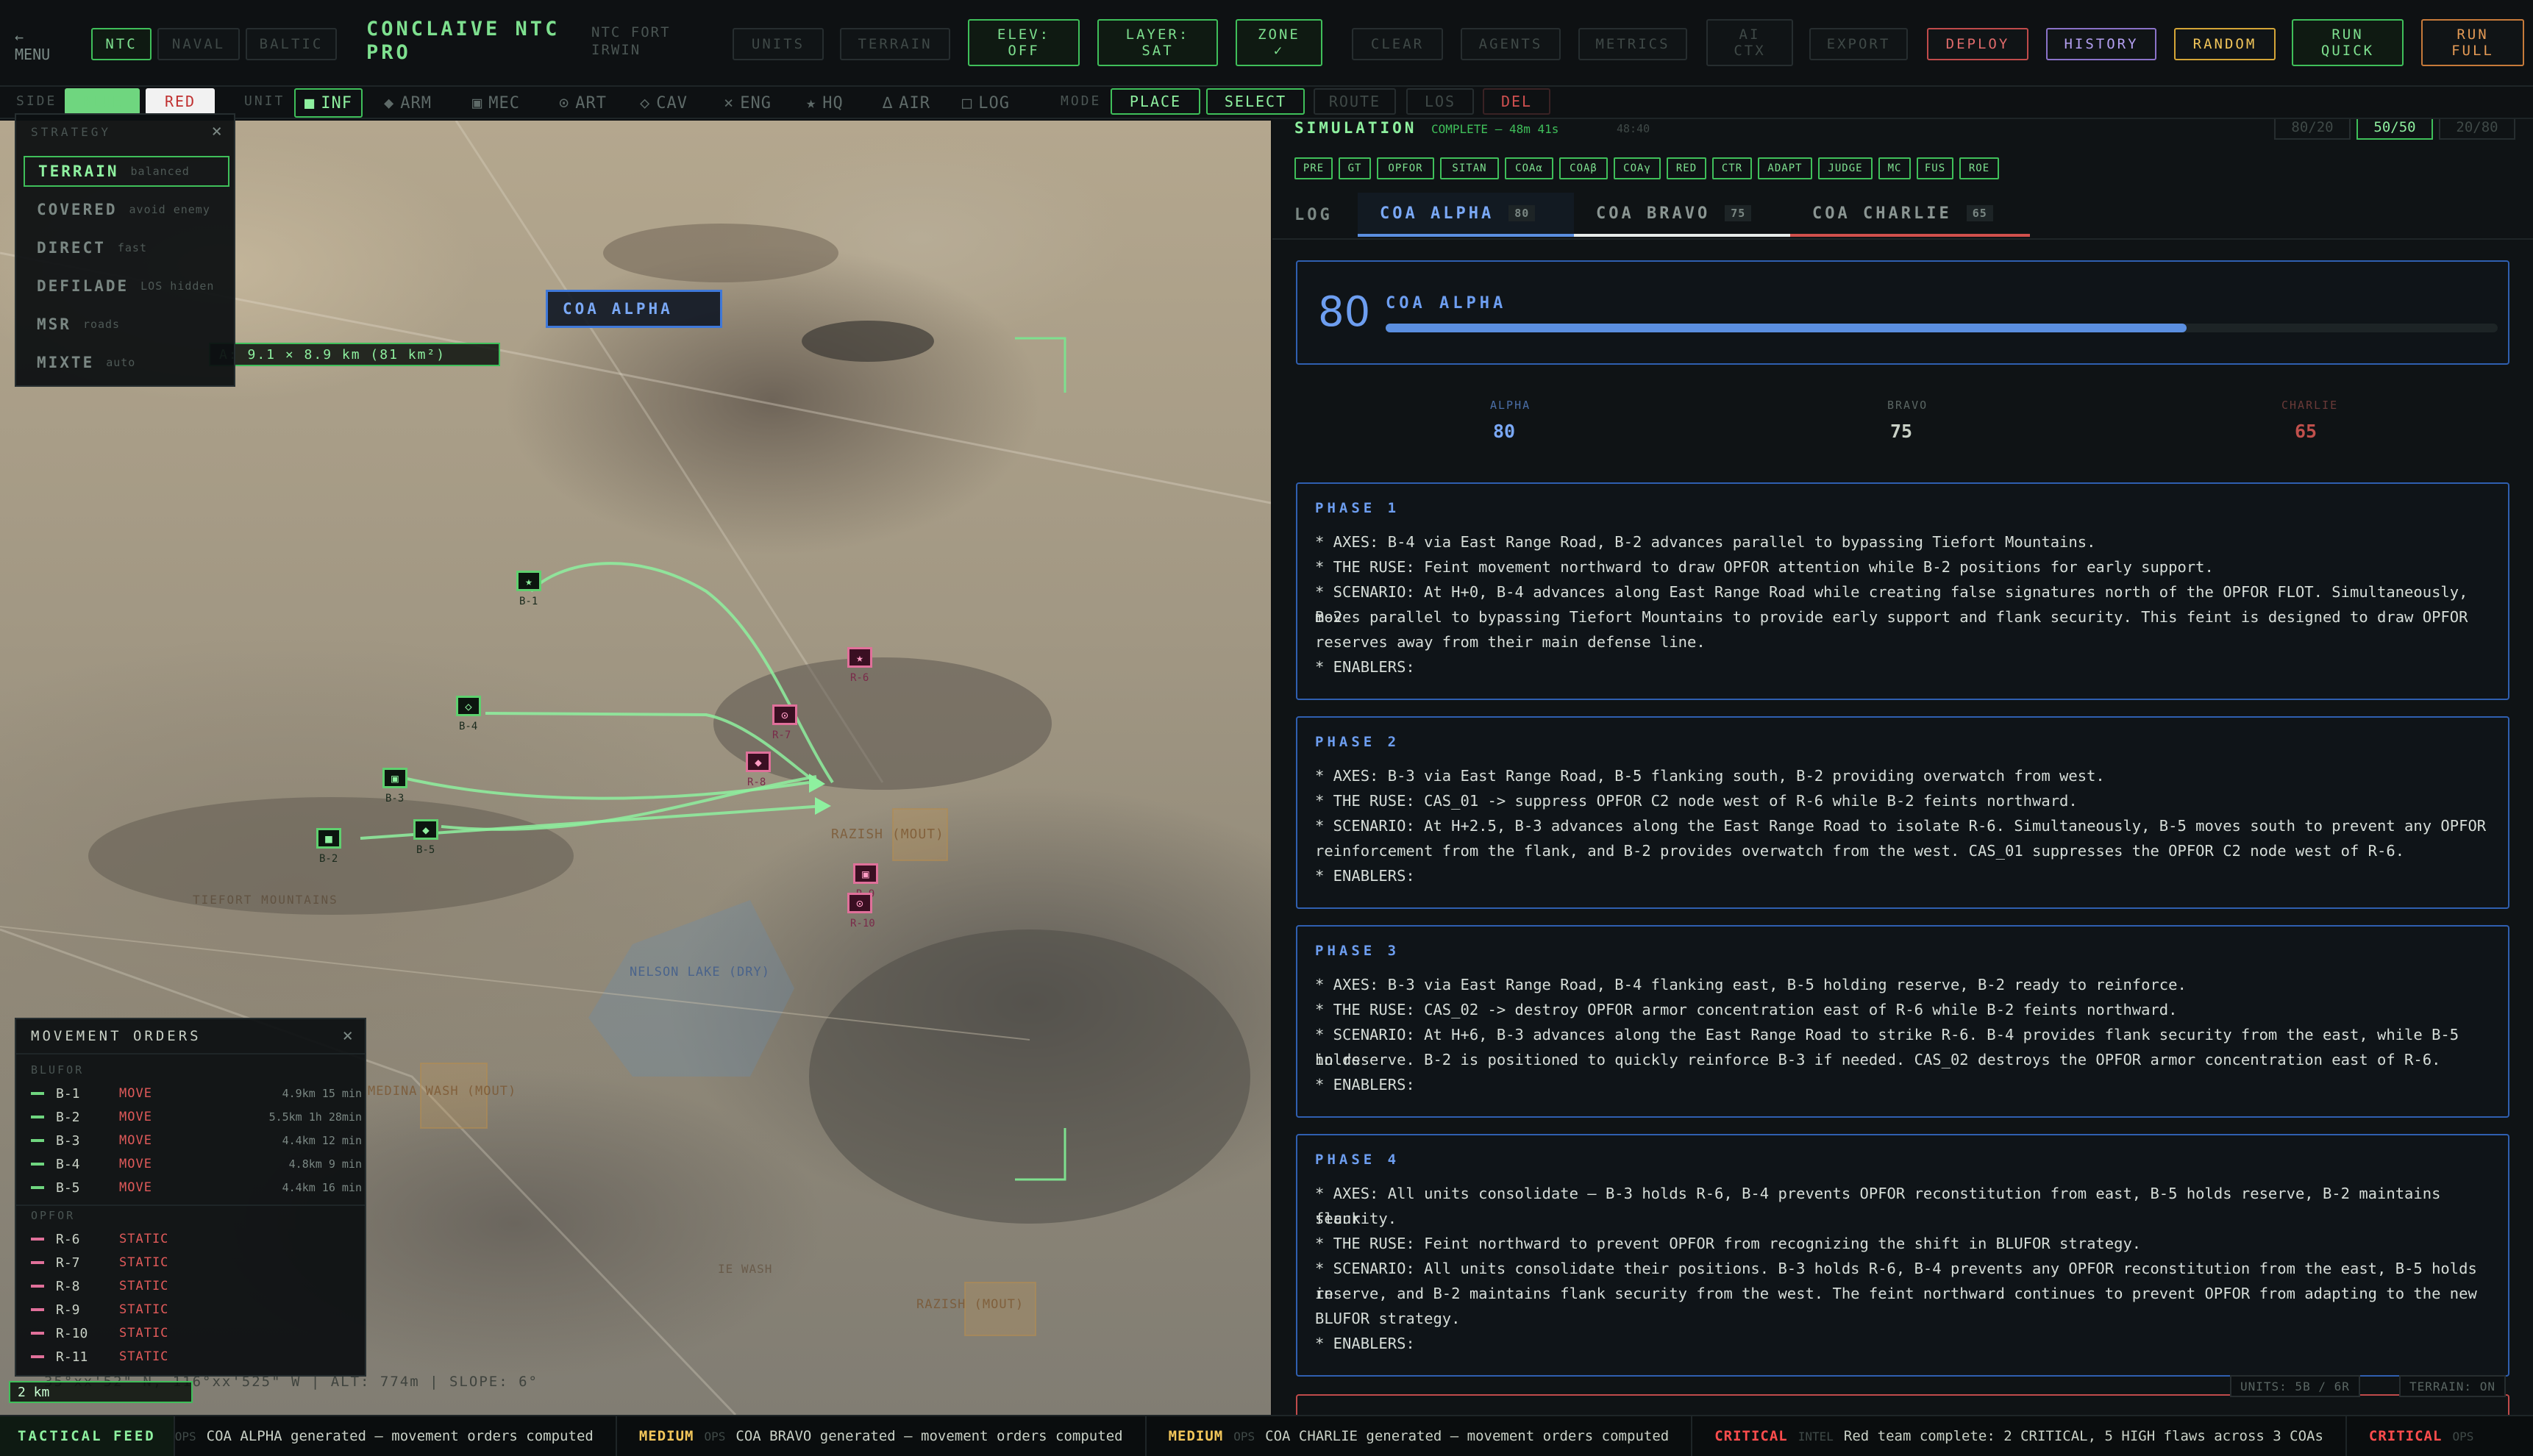  Describe the element at coordinates (986, 103) in the screenshot. I see `unit-log-button: □ LOG` at that location.